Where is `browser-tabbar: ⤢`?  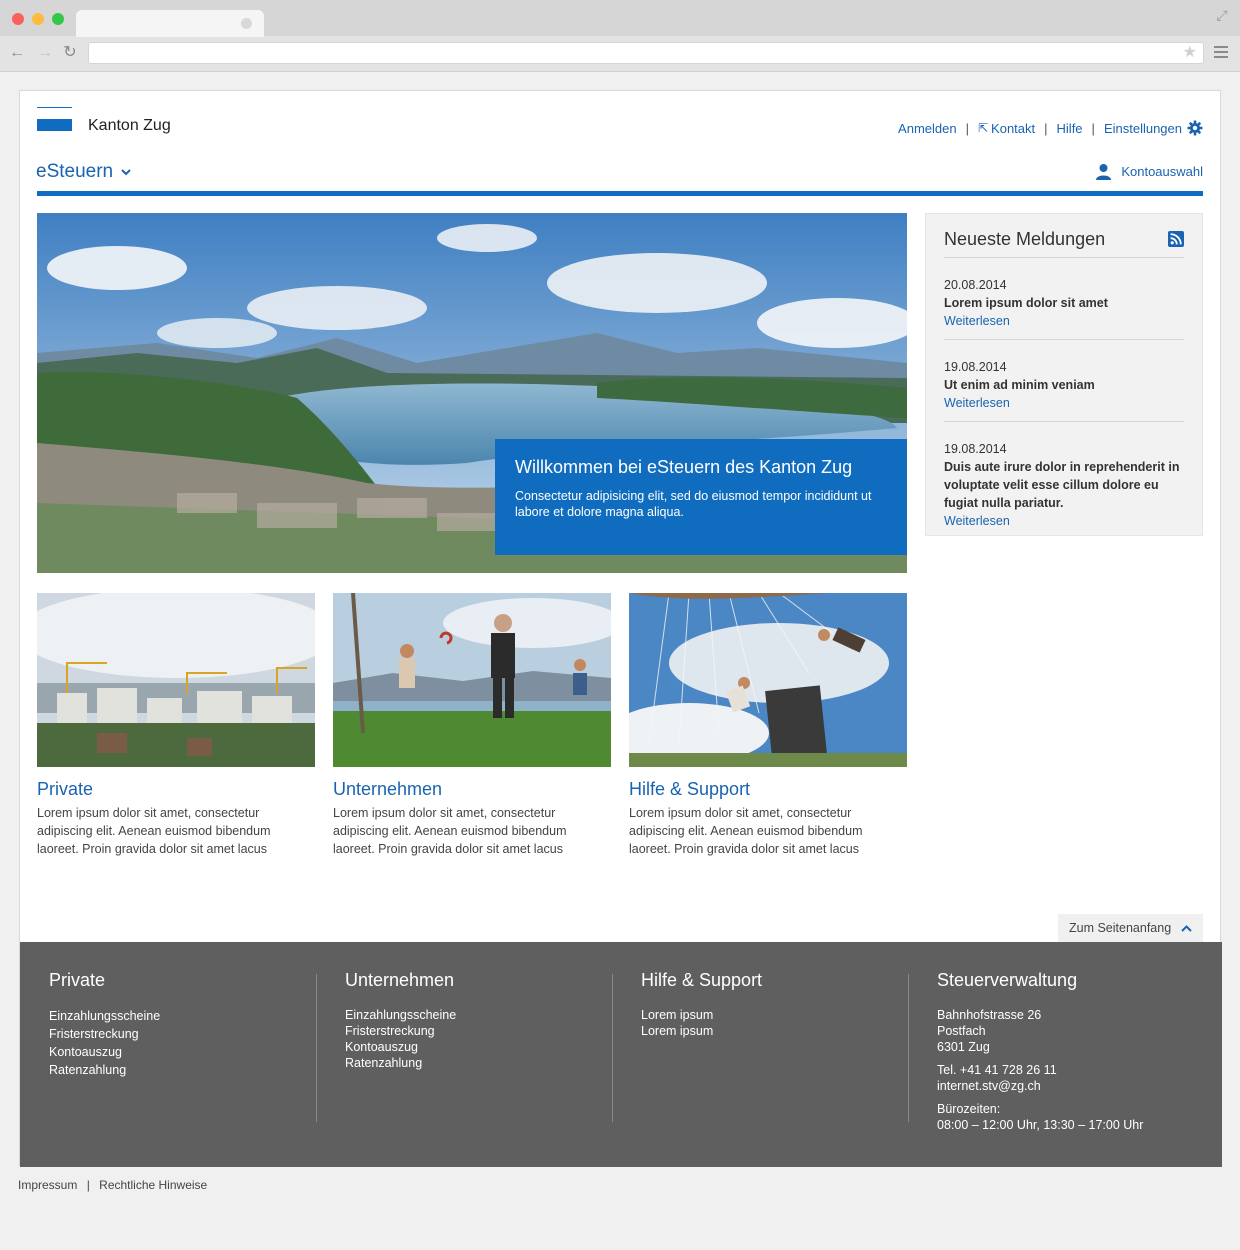 browser-tabbar: ⤢ is located at coordinates (620, 18).